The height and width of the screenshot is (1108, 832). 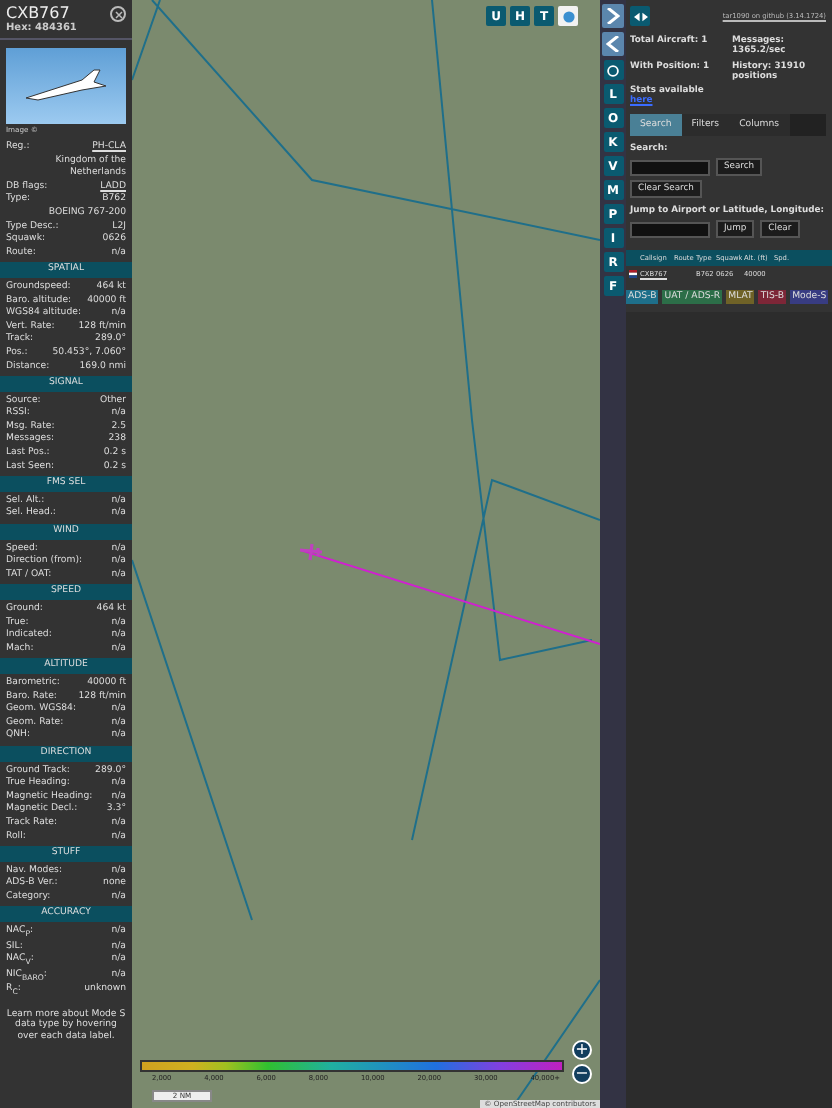 I want to click on callsign-title: CXB767, so click(x=39, y=13).